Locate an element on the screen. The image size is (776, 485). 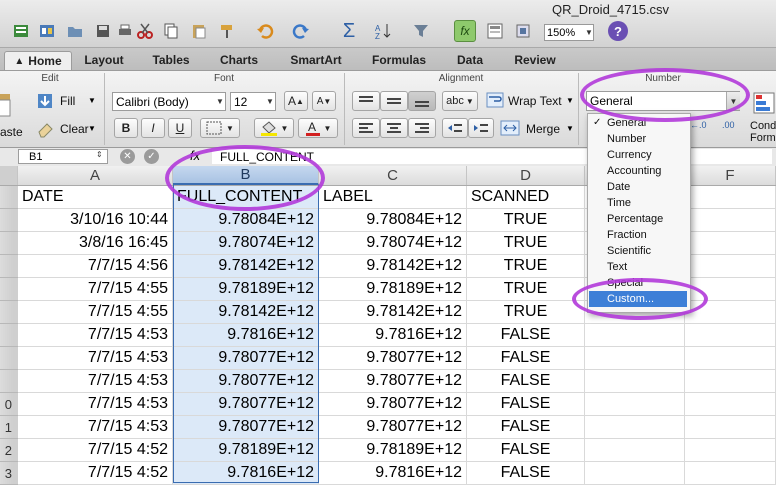
cancel-icon: ✕ is located at coordinates (127, 156).